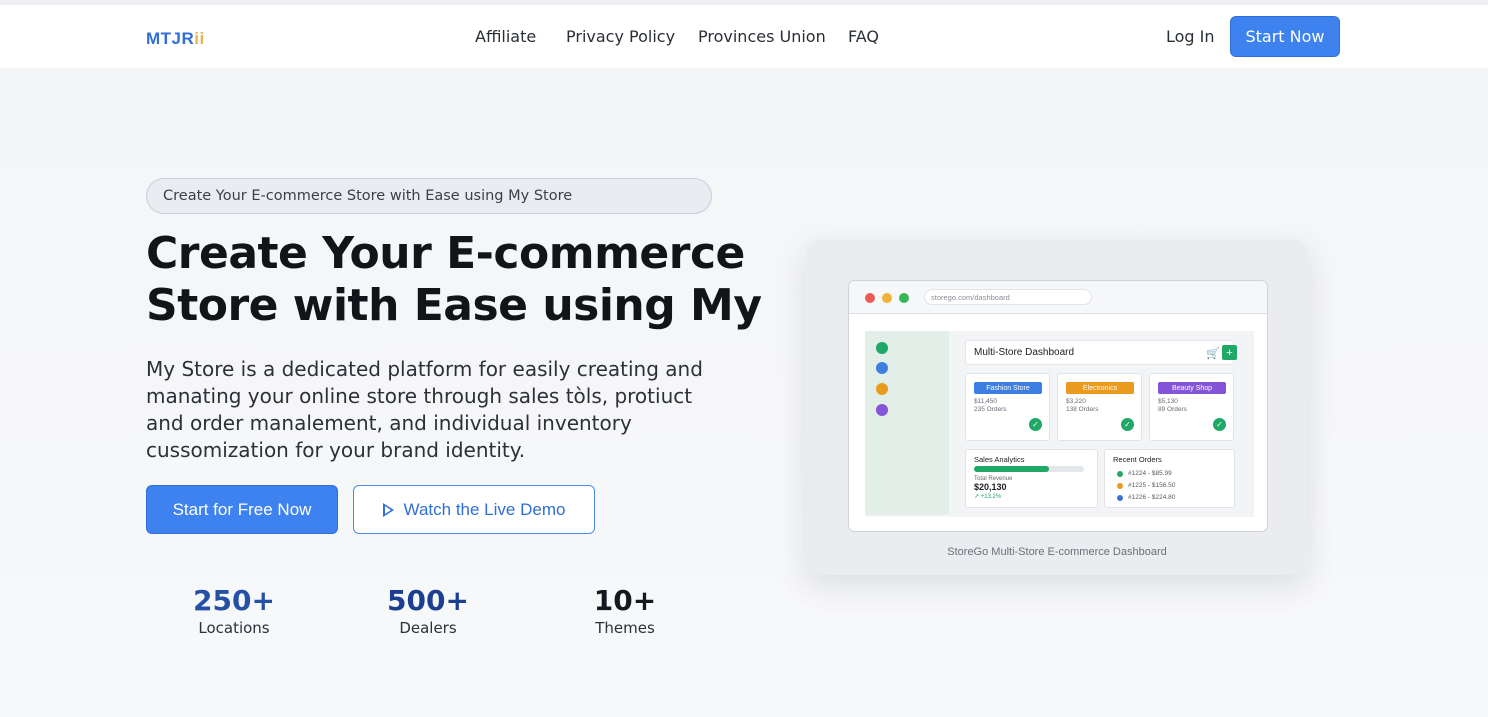 The width and height of the screenshot is (1488, 717). Describe the element at coordinates (990, 409) in the screenshot. I see `store-orders: 235 Orders` at that location.